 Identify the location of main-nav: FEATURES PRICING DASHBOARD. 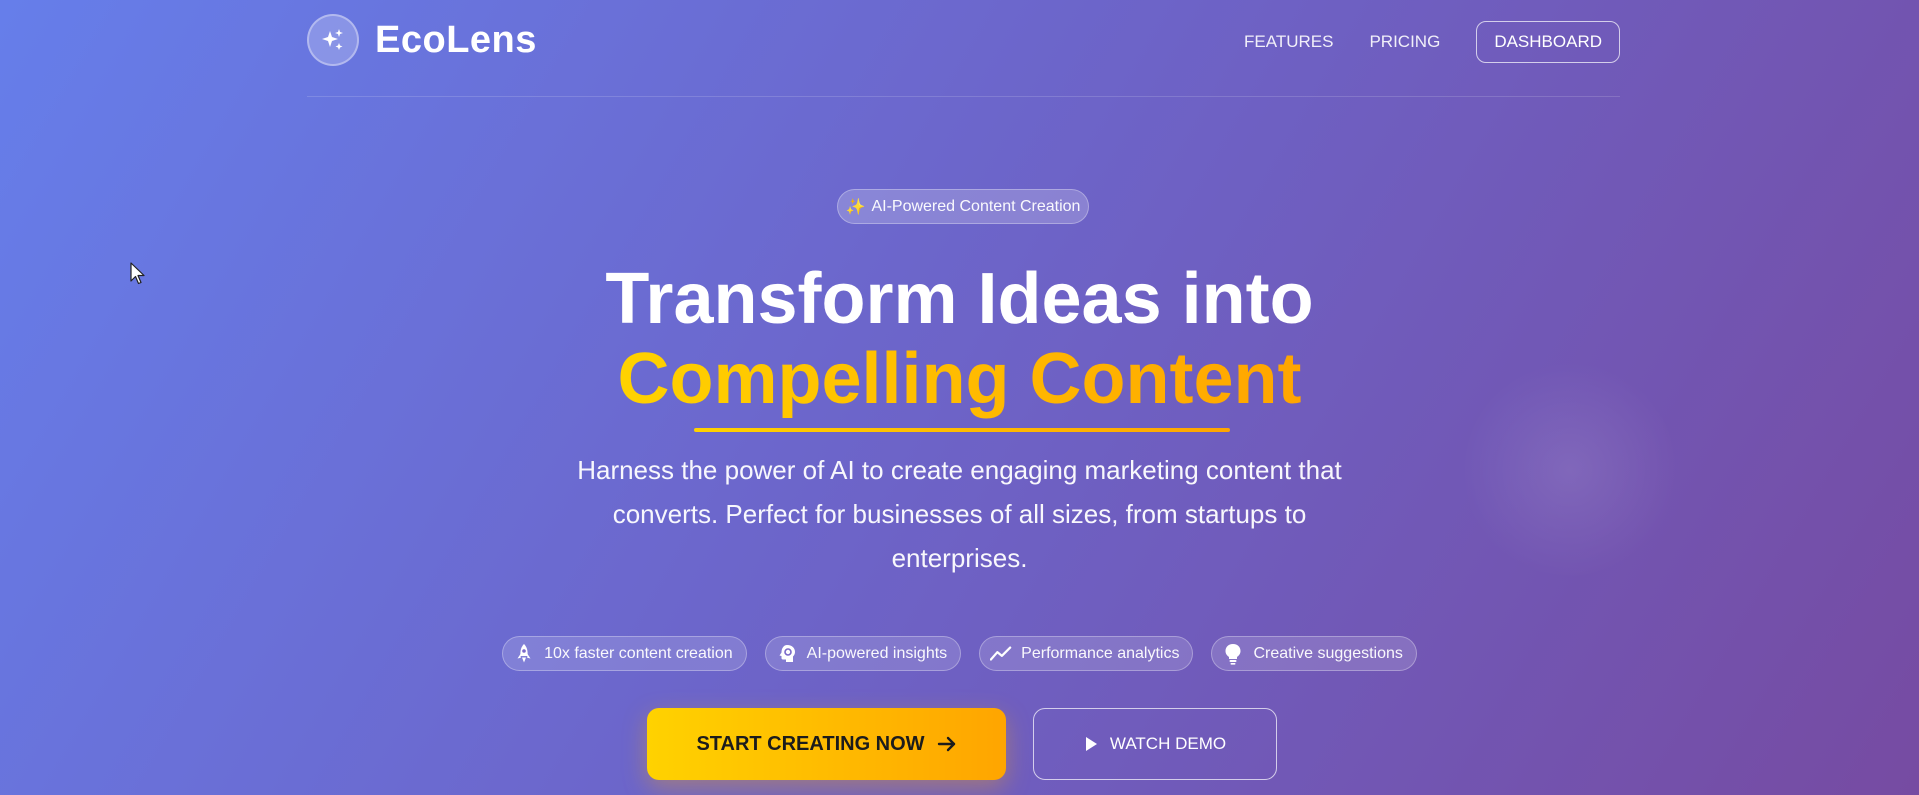
(1432, 42).